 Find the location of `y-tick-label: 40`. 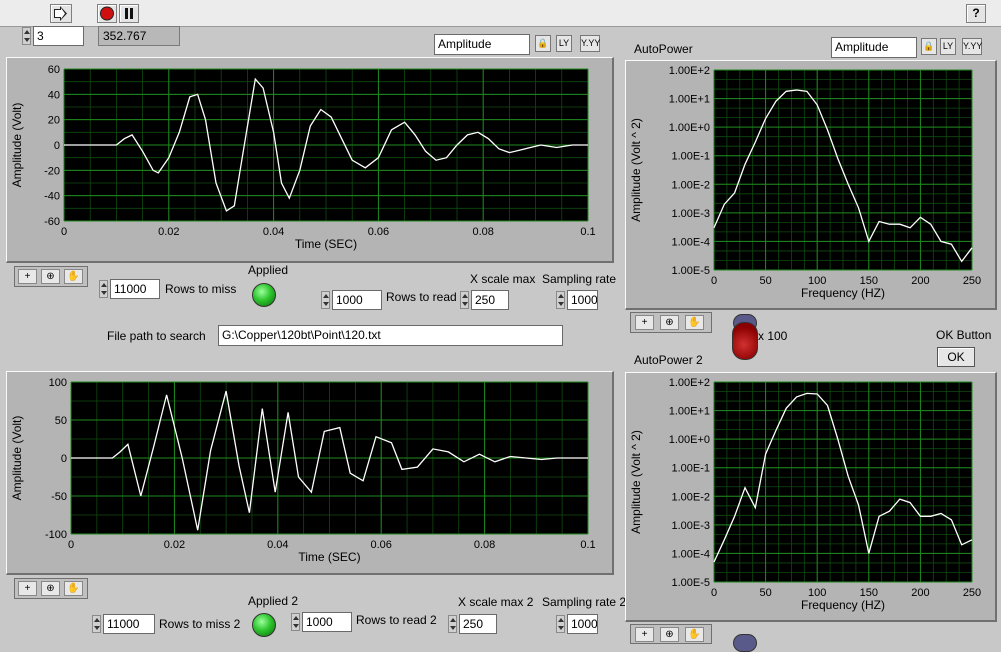

y-tick-label: 40 is located at coordinates (54, 95).